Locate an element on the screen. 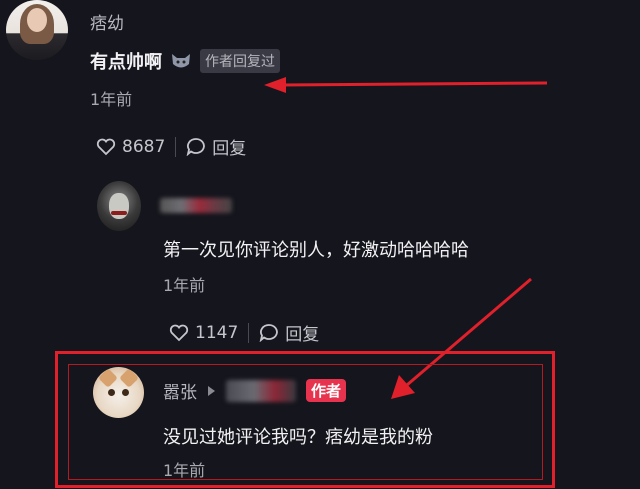 The image size is (640, 489). reply-username: 嚣张 is located at coordinates (180, 390).